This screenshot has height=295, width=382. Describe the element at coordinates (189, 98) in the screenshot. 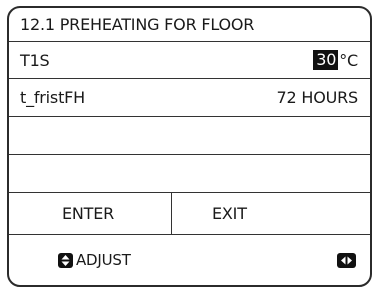

I see `setting-row-t-fristfh: t_fristFH 72 HOURS` at that location.